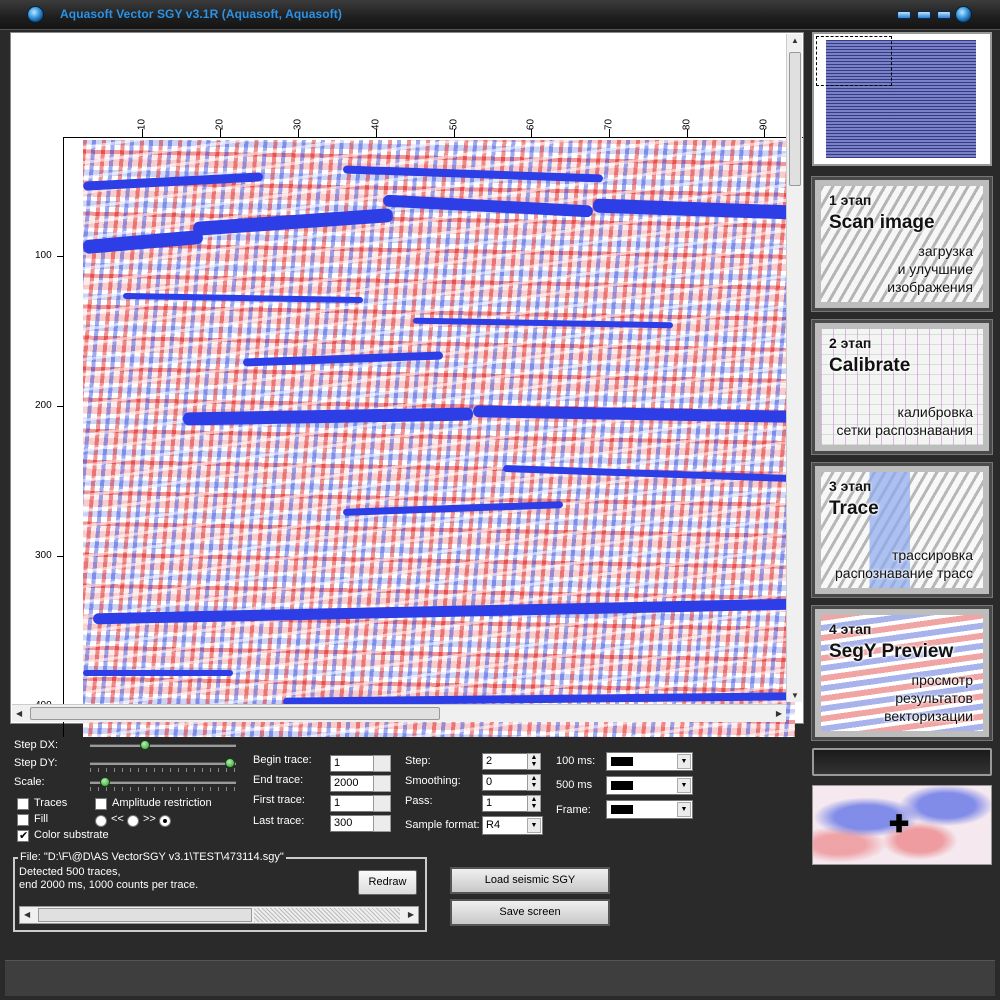 The image size is (1000, 1000). What do you see at coordinates (794, 368) in the screenshot?
I see `vertical-scrollbar: ▲ ▼` at bounding box center [794, 368].